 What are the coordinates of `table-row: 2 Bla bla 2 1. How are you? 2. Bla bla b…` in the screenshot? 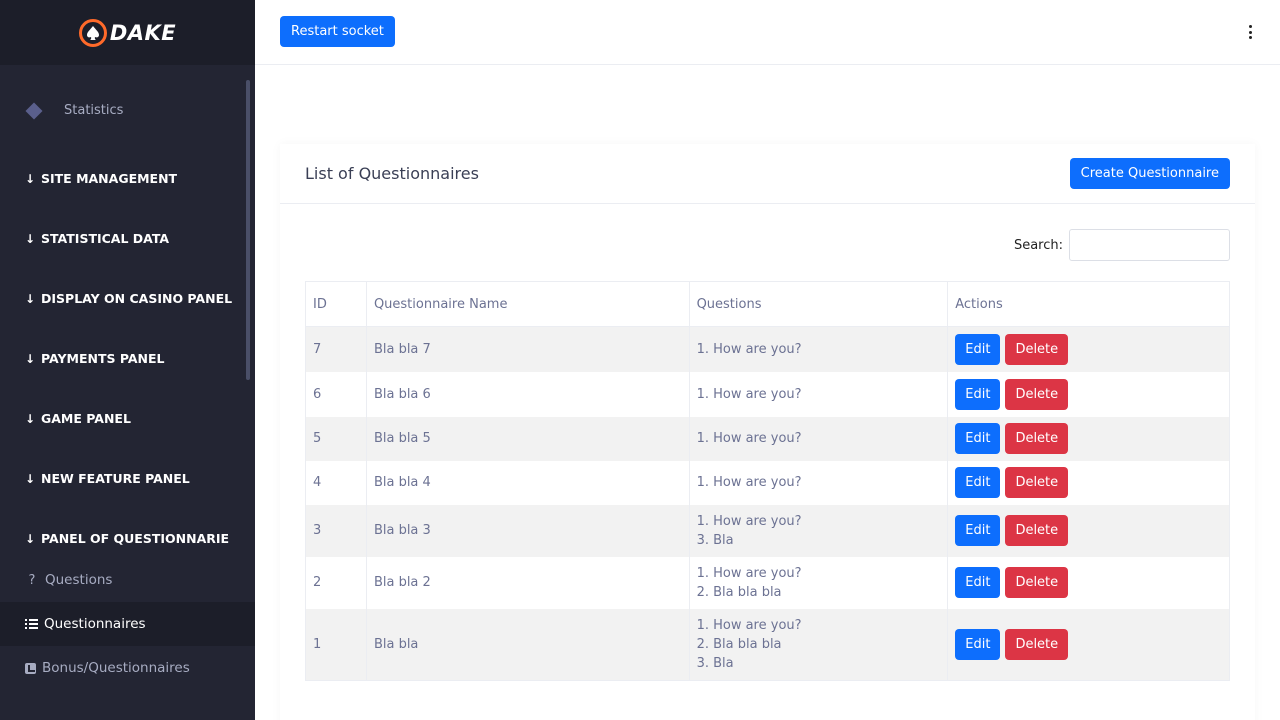 It's located at (767, 582).